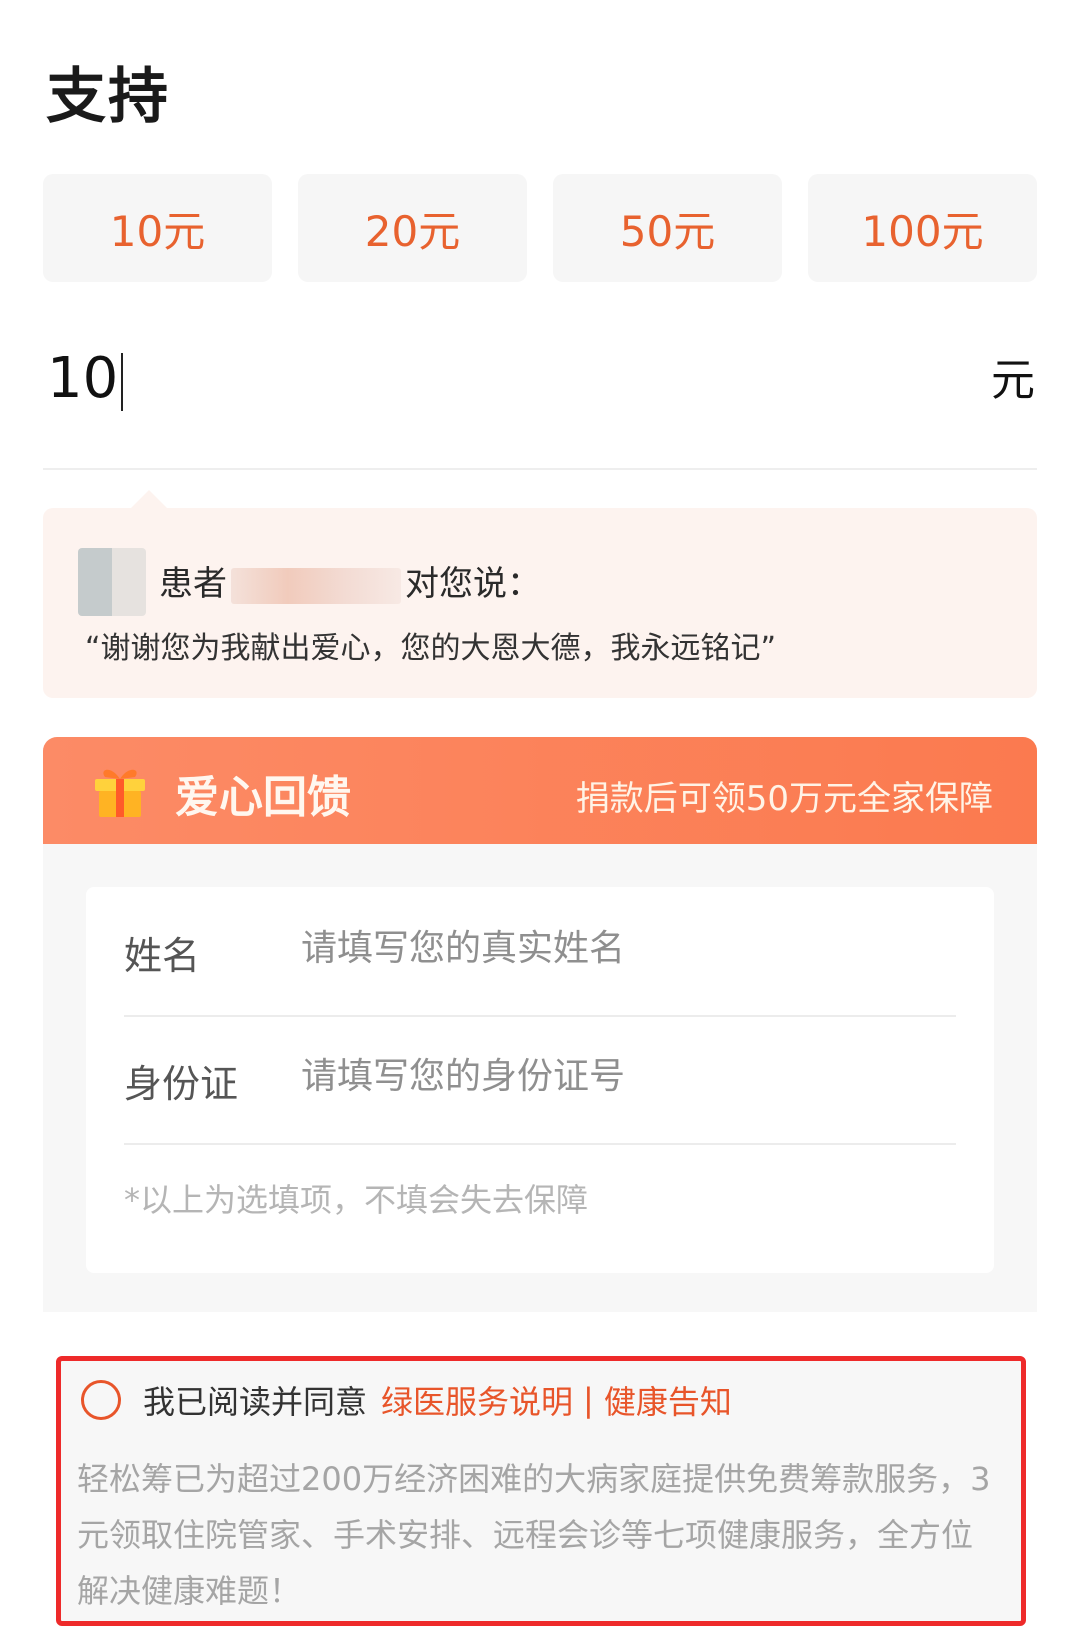 This screenshot has width=1080, height=1626. What do you see at coordinates (412, 228) in the screenshot?
I see `amount-option-20: 20元` at bounding box center [412, 228].